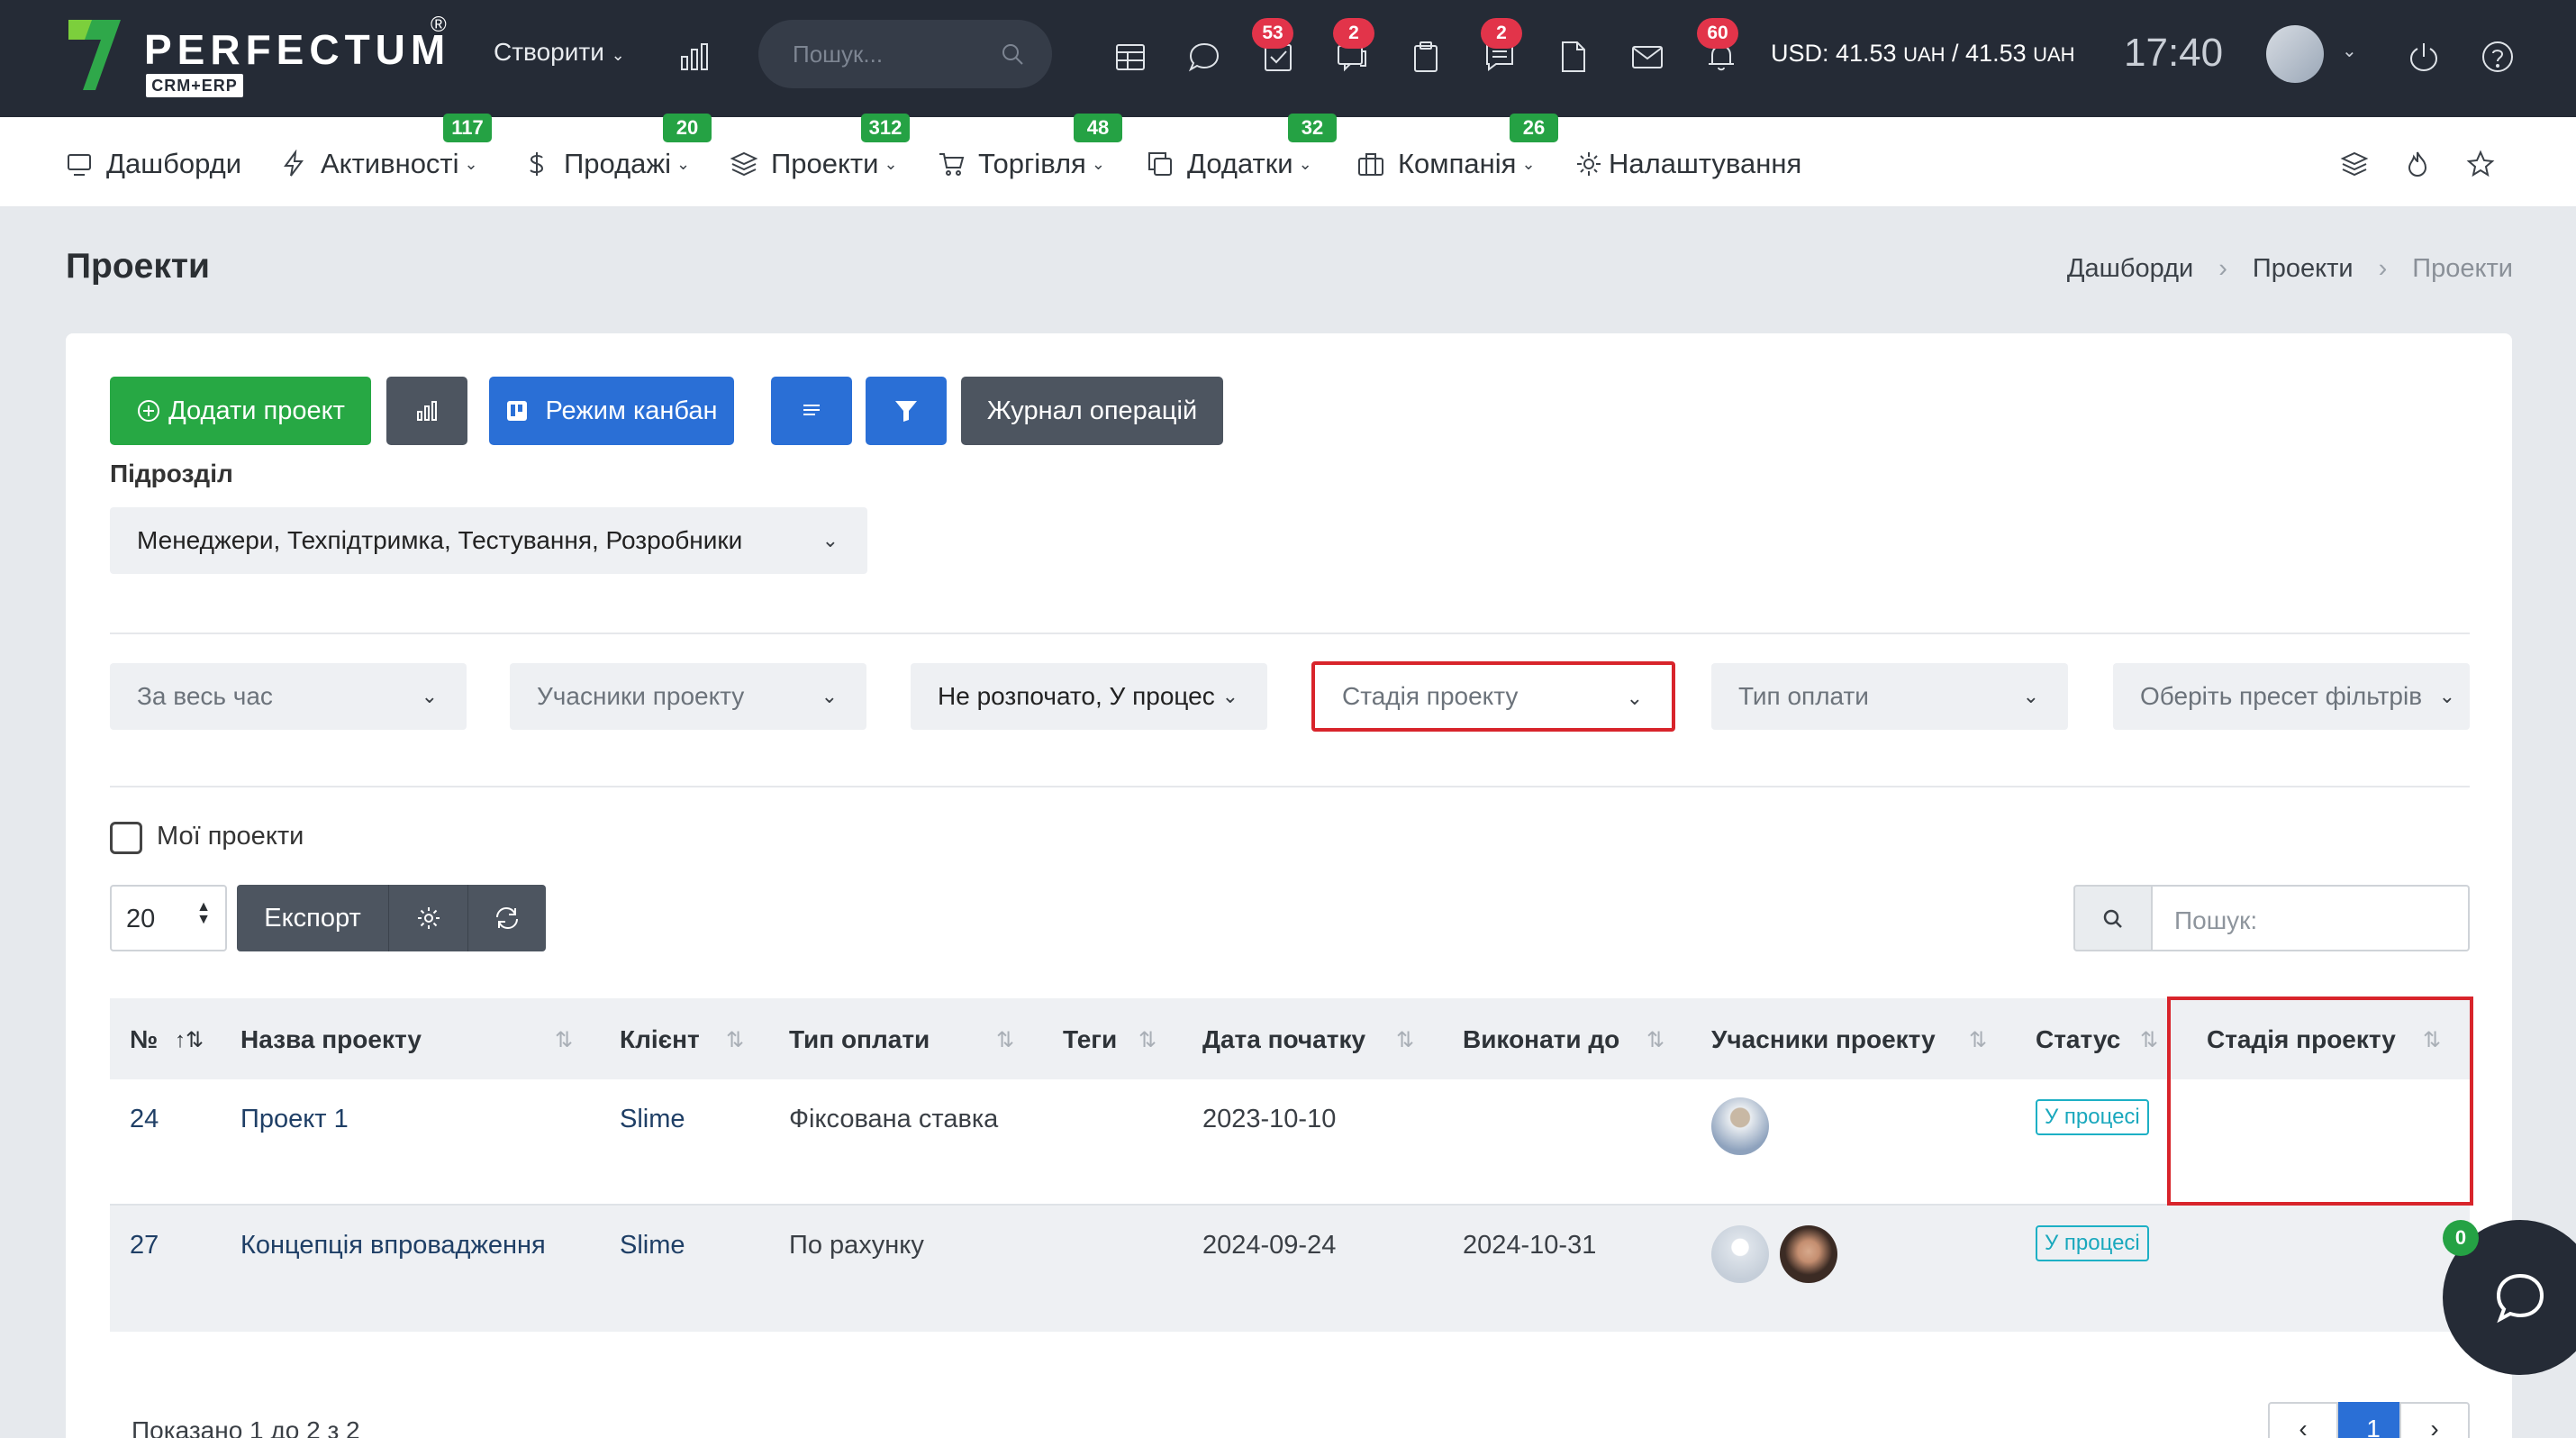  I want to click on calendar-icon, so click(1130, 56).